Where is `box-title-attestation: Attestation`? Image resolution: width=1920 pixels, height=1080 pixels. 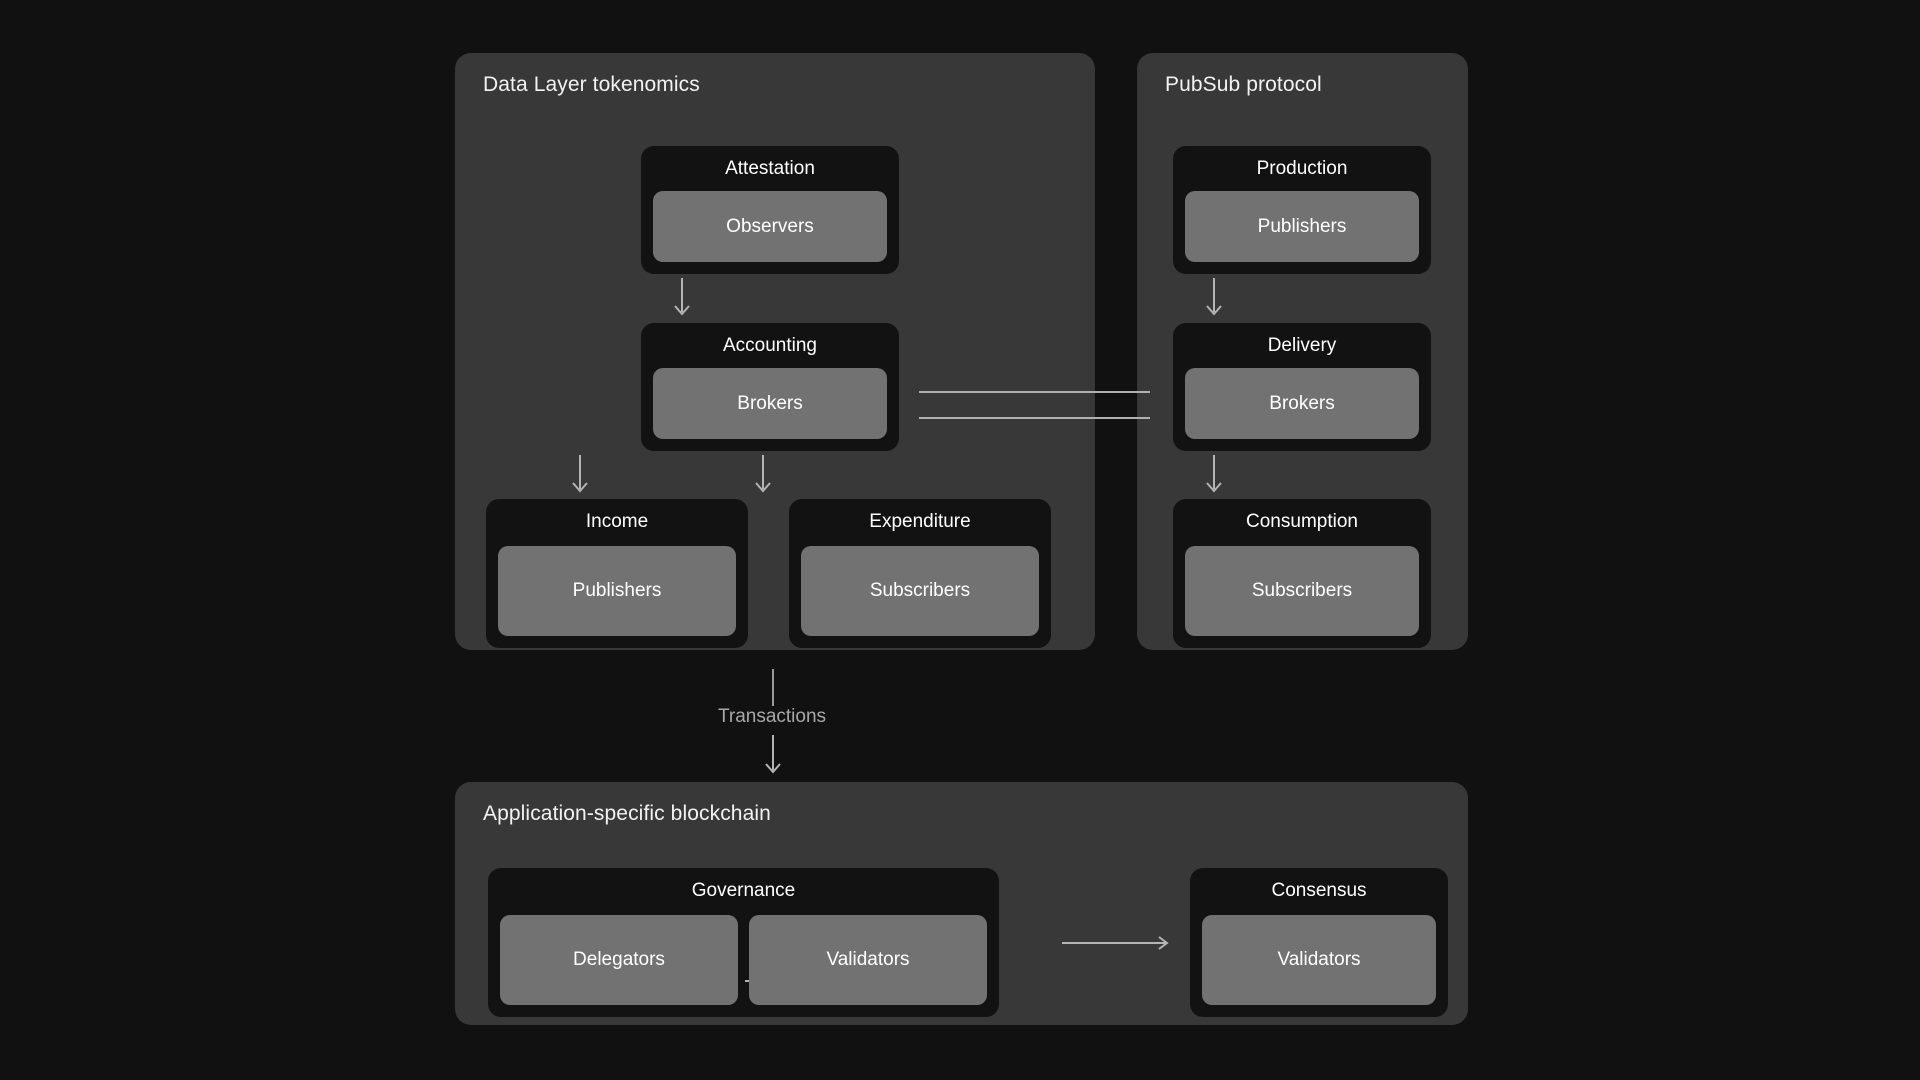 box-title-attestation: Attestation is located at coordinates (770, 168).